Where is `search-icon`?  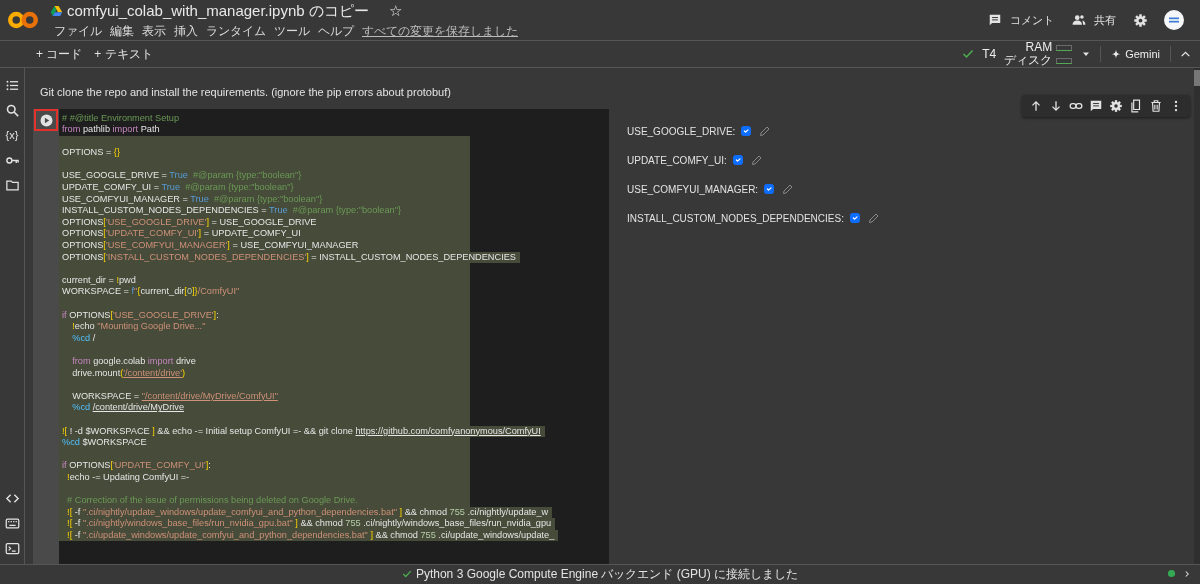 search-icon is located at coordinates (12, 111).